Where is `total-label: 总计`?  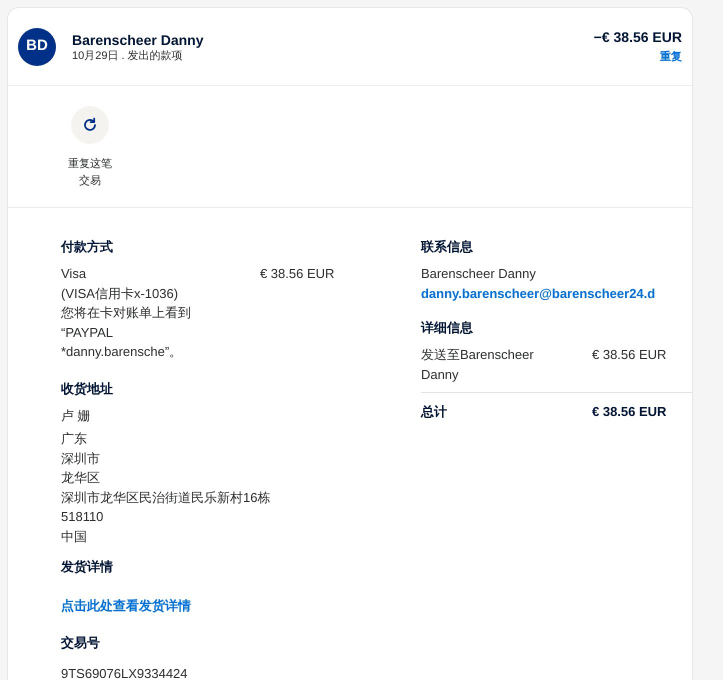
total-label: 总计 is located at coordinates (433, 412).